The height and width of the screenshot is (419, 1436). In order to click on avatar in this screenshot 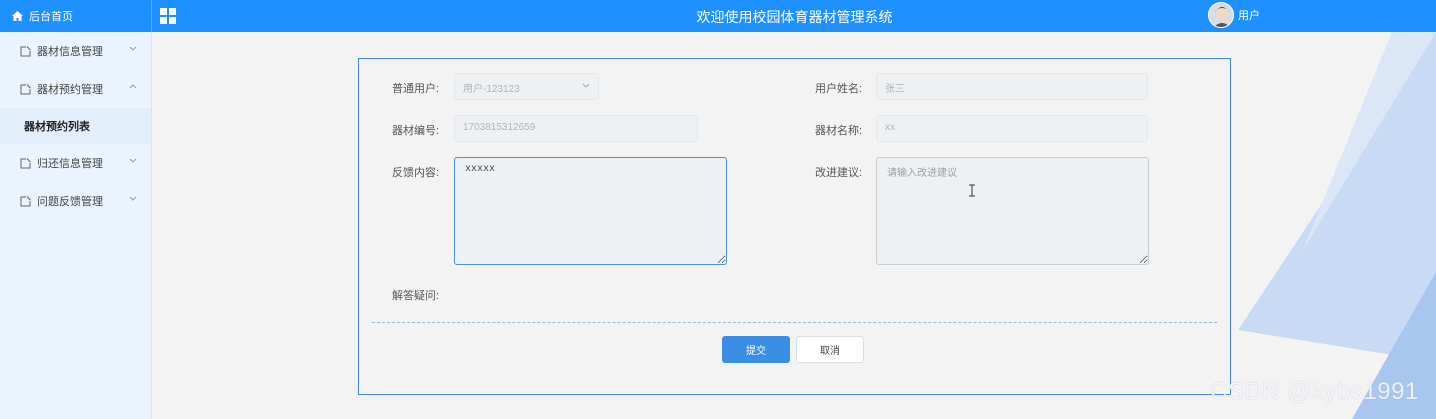, I will do `click(1221, 15)`.